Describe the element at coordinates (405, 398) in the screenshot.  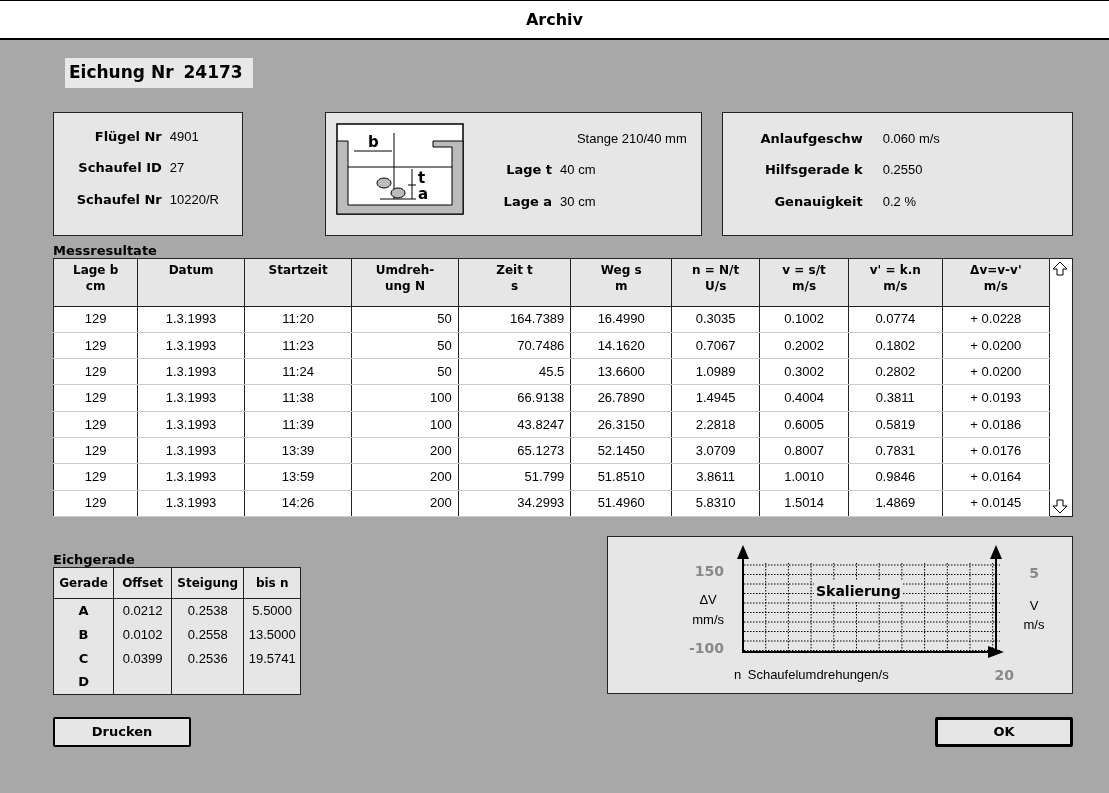
I see `table-cell: 100` at that location.